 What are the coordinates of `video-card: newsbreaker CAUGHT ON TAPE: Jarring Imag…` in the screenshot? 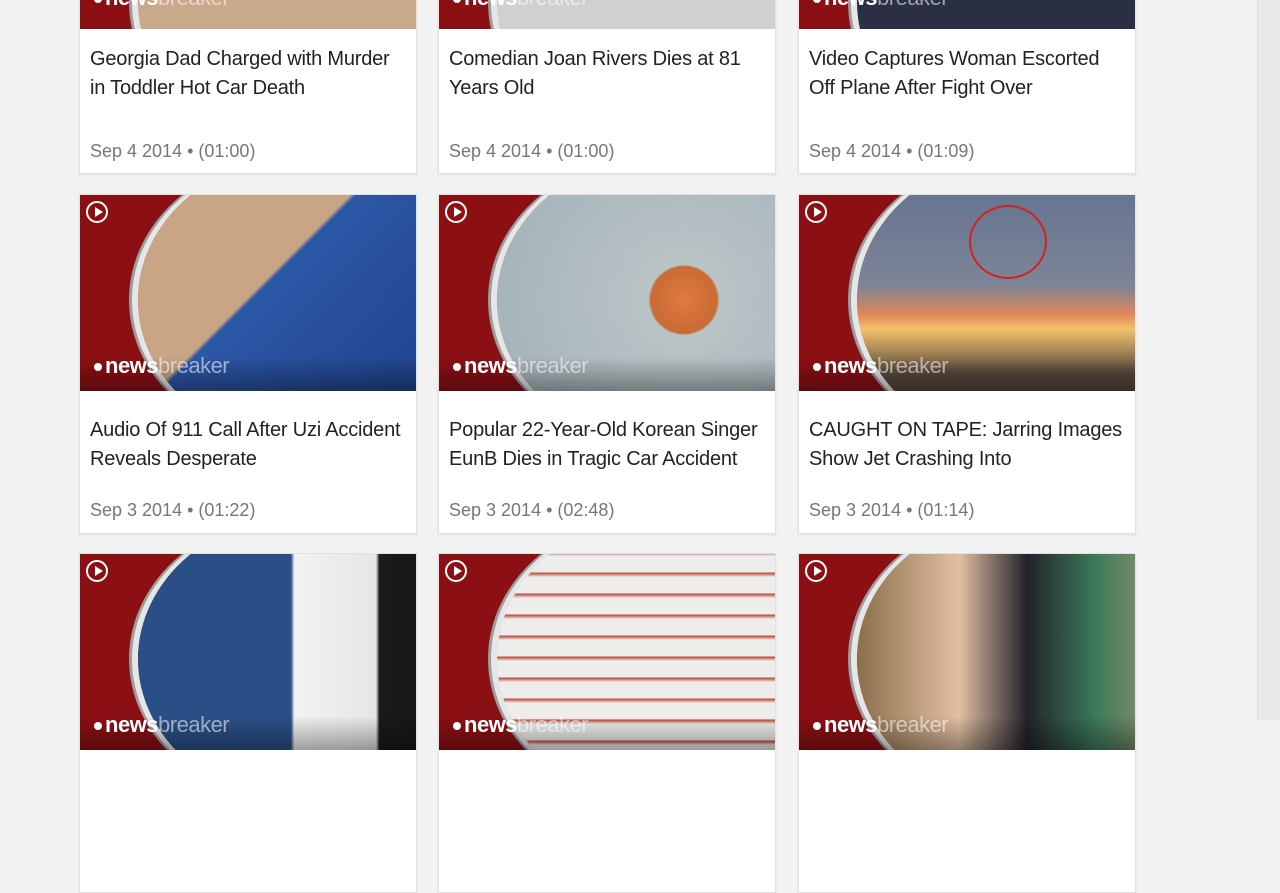 It's located at (967, 364).